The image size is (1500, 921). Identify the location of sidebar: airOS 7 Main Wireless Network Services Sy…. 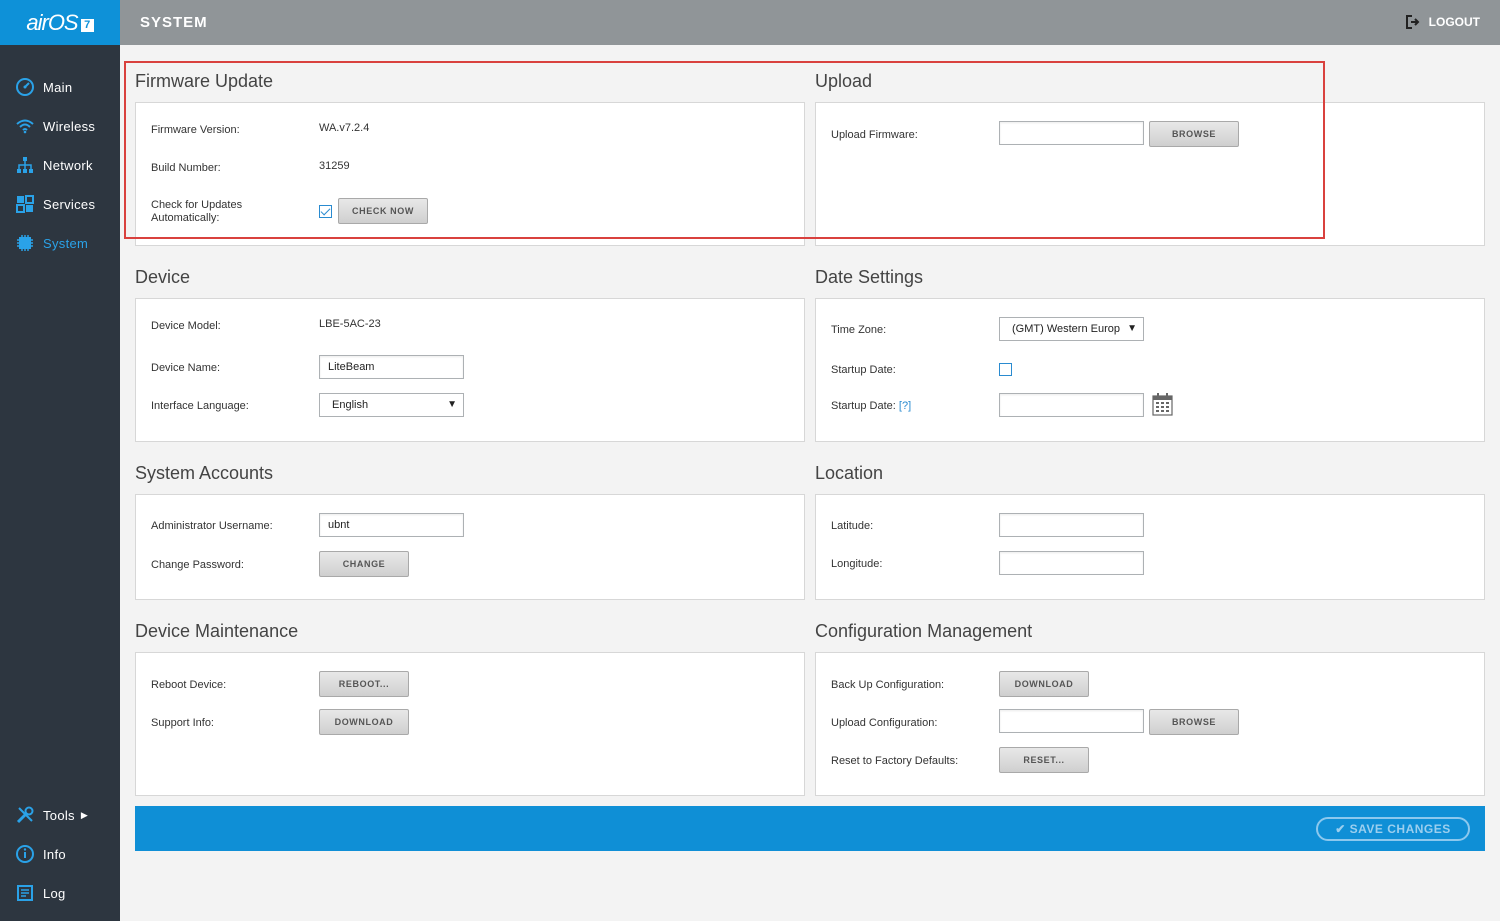
(60, 460).